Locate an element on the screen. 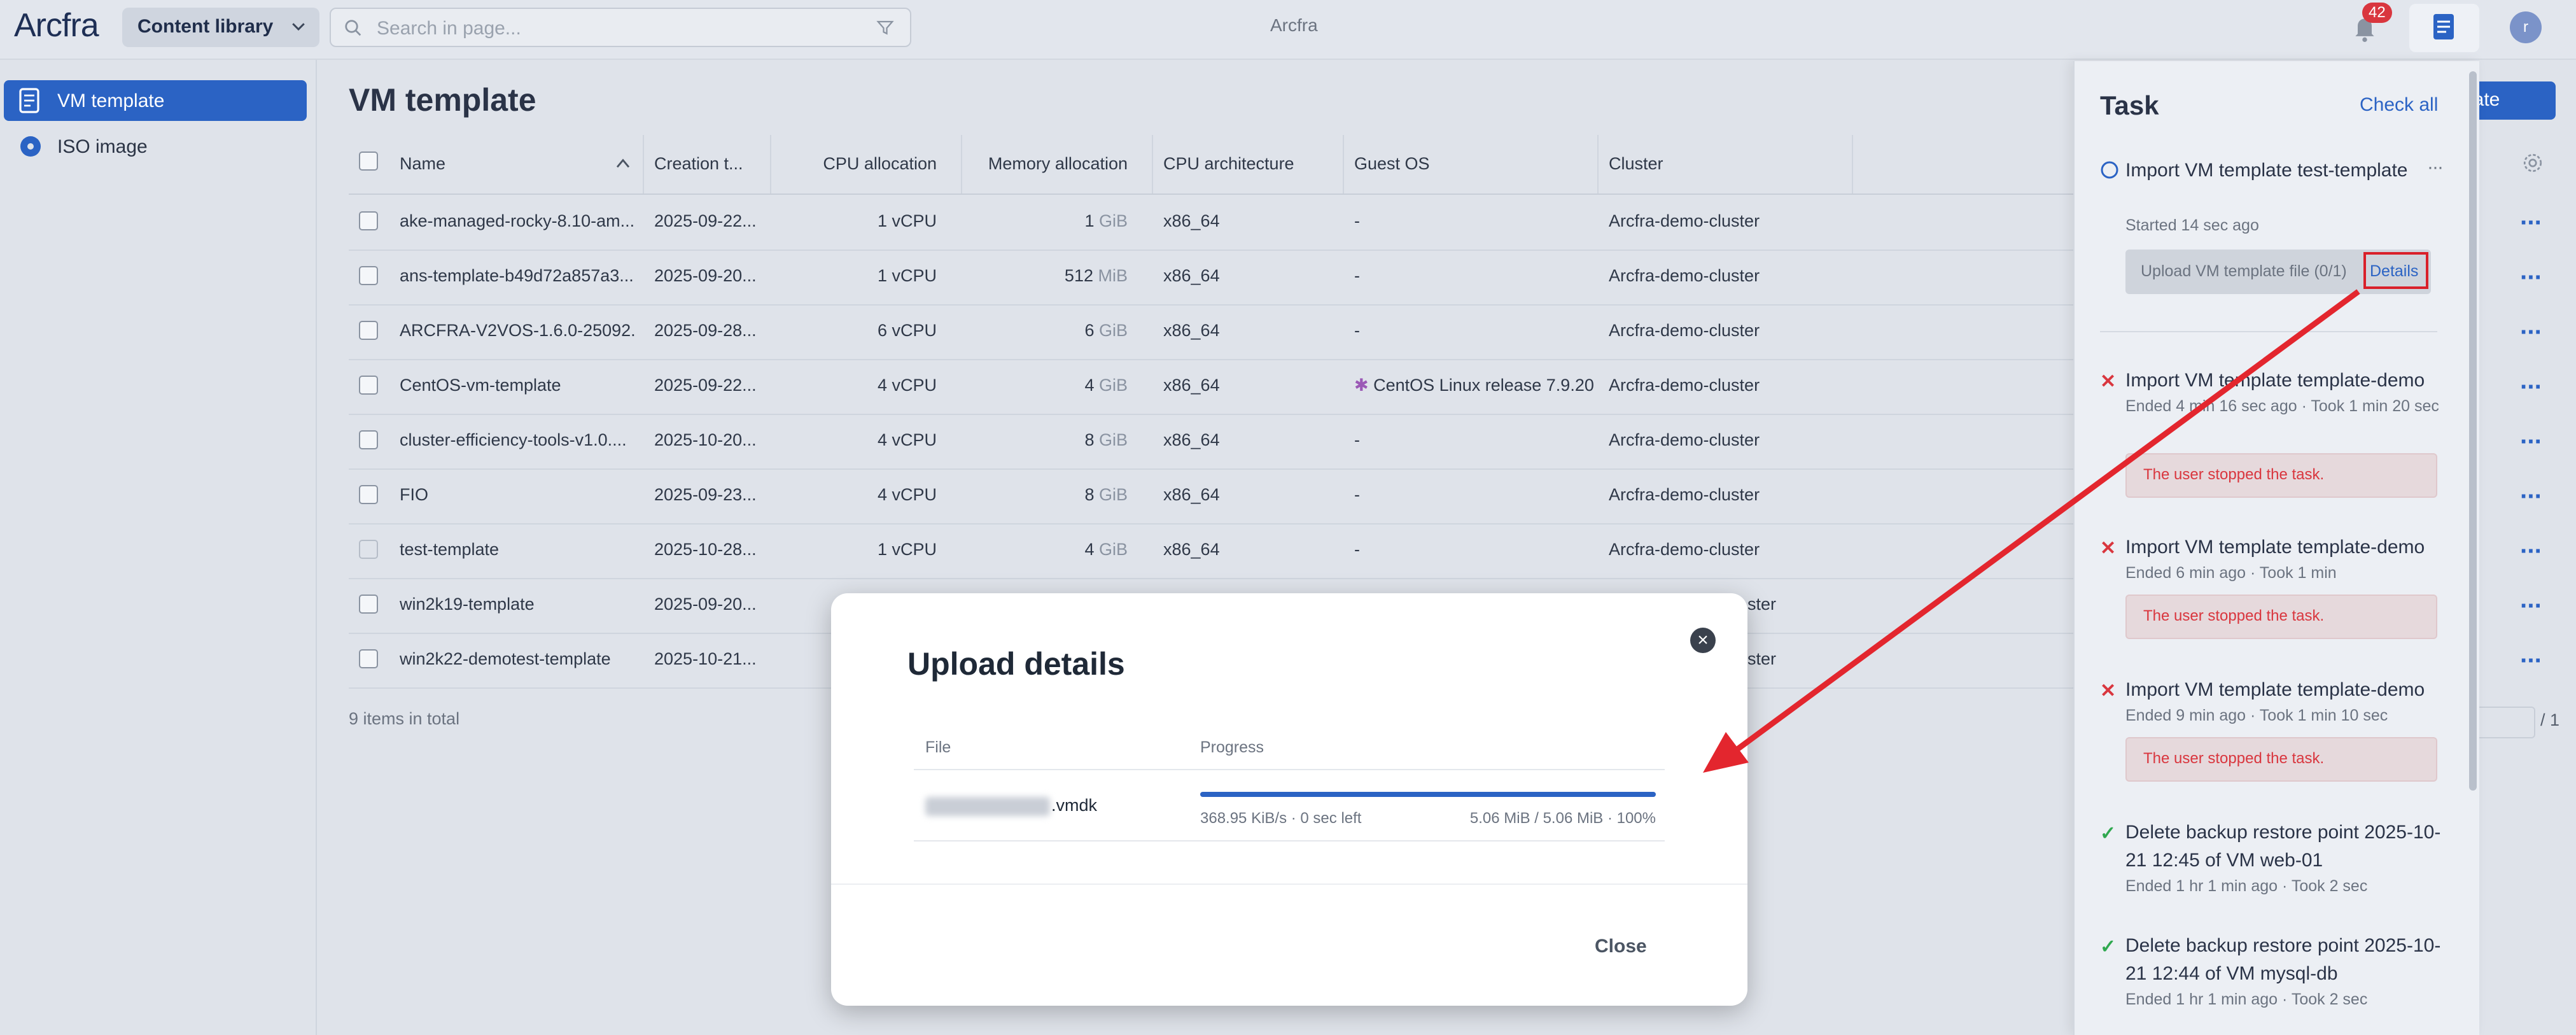 Image resolution: width=2576 pixels, height=1035 pixels. annotation-arrow is located at coordinates (2031, 531).